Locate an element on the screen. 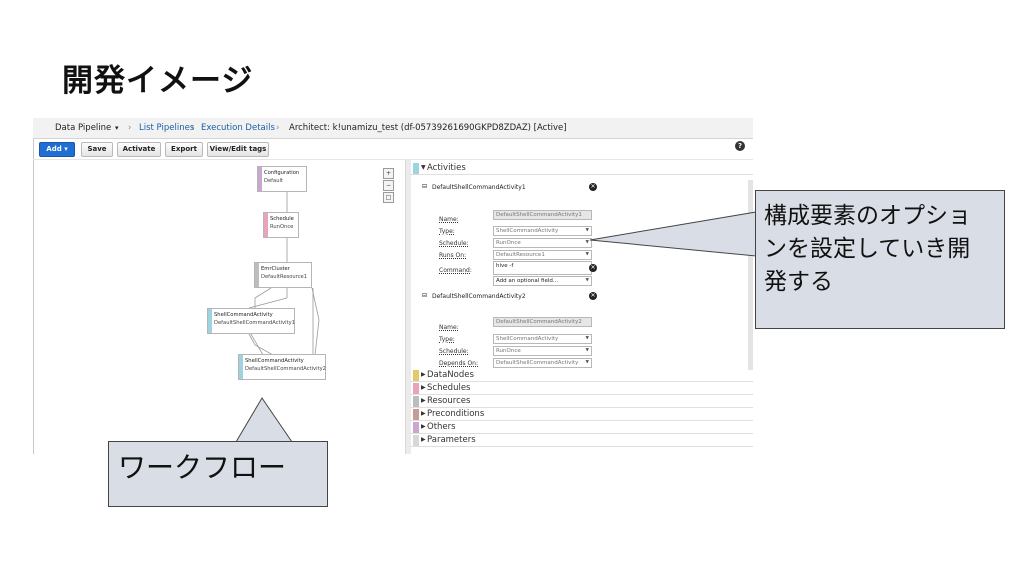  settings-callout-pointer is located at coordinates (673, 234).